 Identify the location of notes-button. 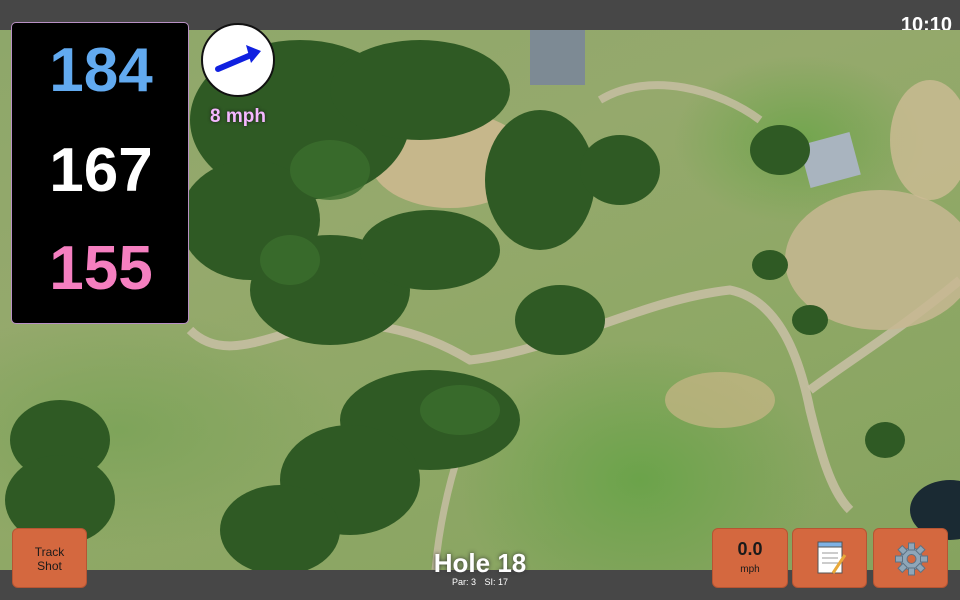
(829, 558).